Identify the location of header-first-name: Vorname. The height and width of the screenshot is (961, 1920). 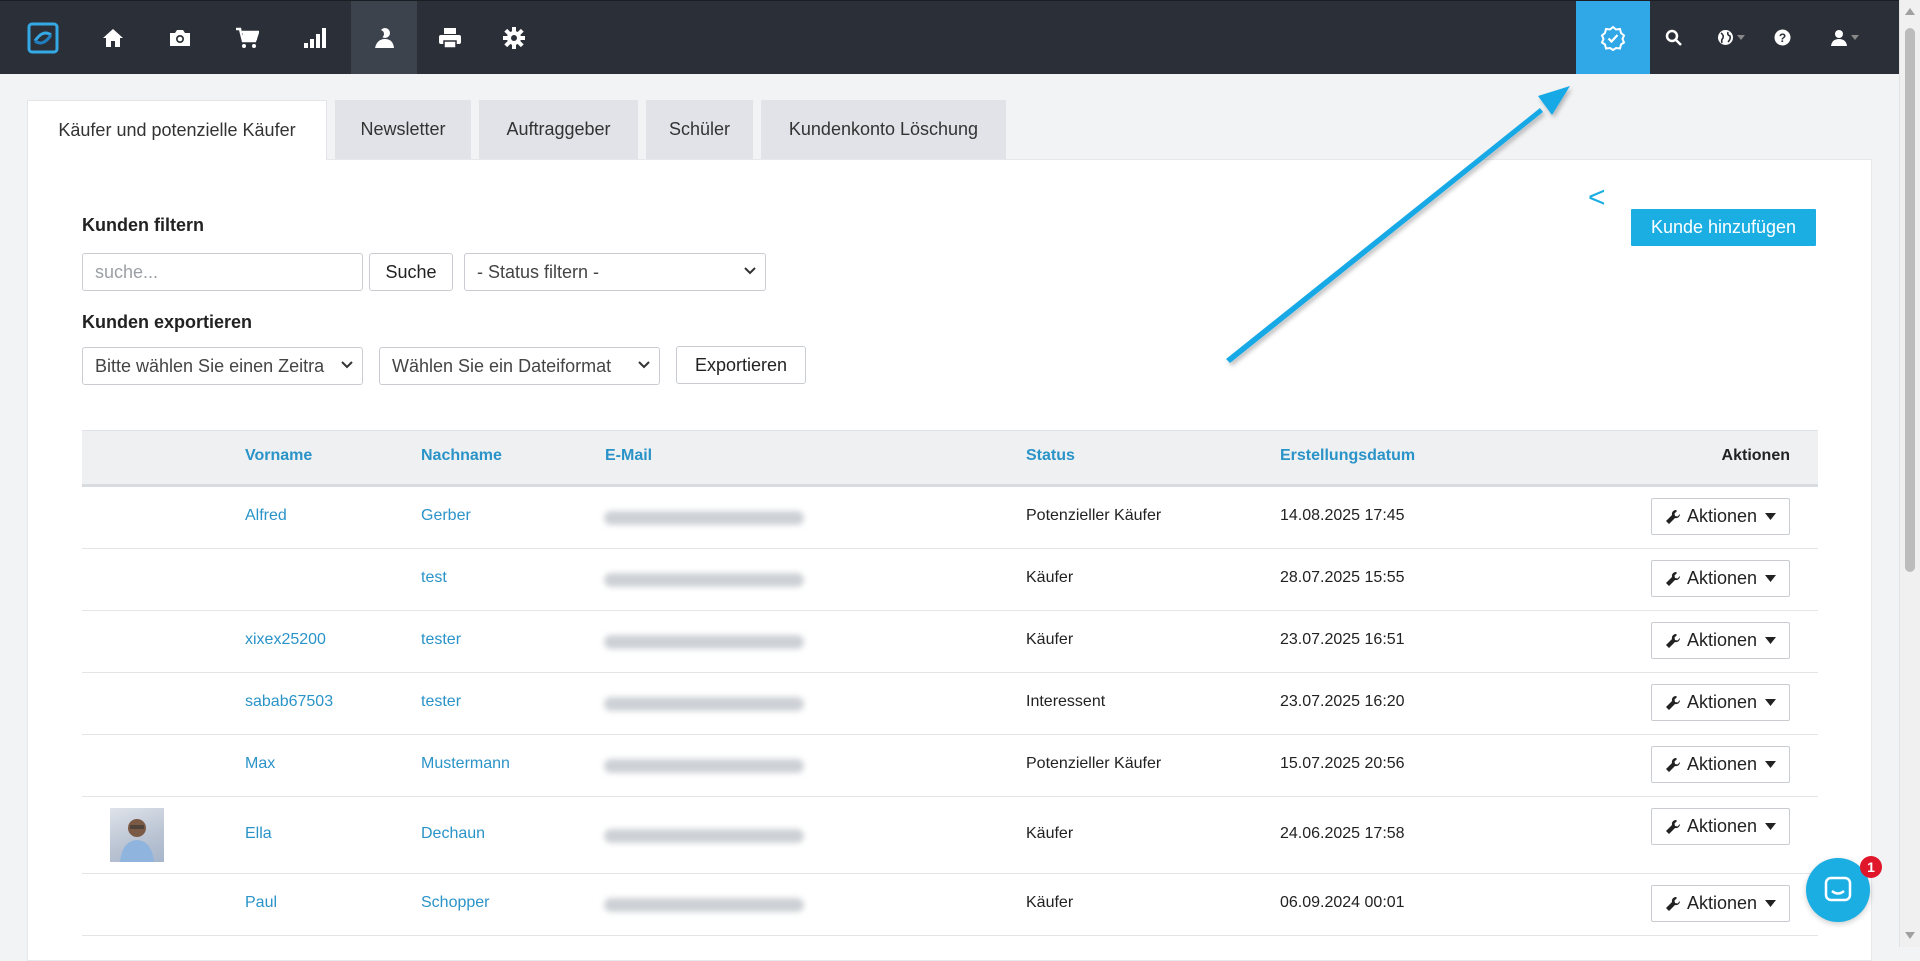
(278, 456).